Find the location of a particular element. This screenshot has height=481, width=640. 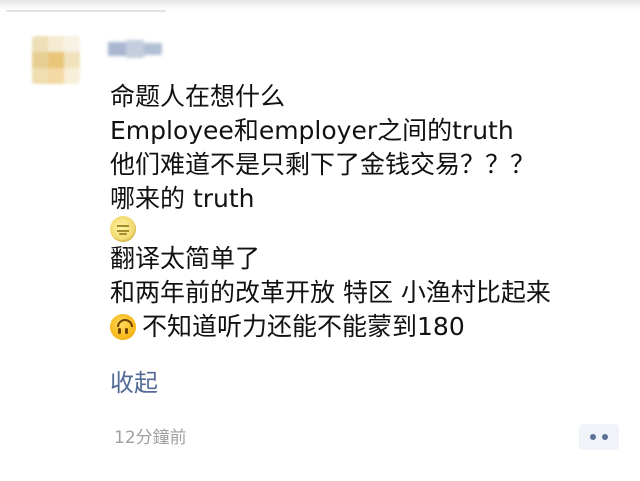

post-line-8-row: 不知道听力还能不能蒙到180 is located at coordinates (370, 327).